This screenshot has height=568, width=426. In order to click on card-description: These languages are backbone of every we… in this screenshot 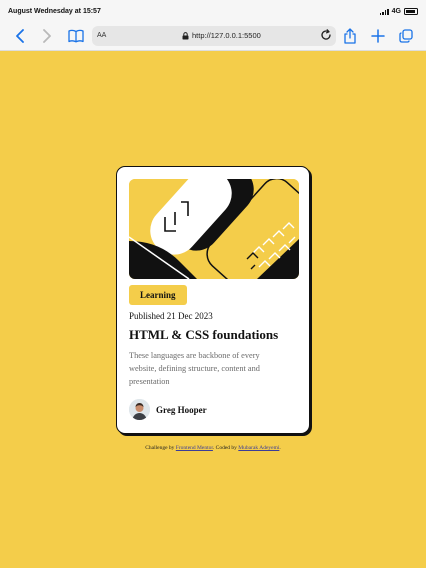, I will do `click(194, 368)`.